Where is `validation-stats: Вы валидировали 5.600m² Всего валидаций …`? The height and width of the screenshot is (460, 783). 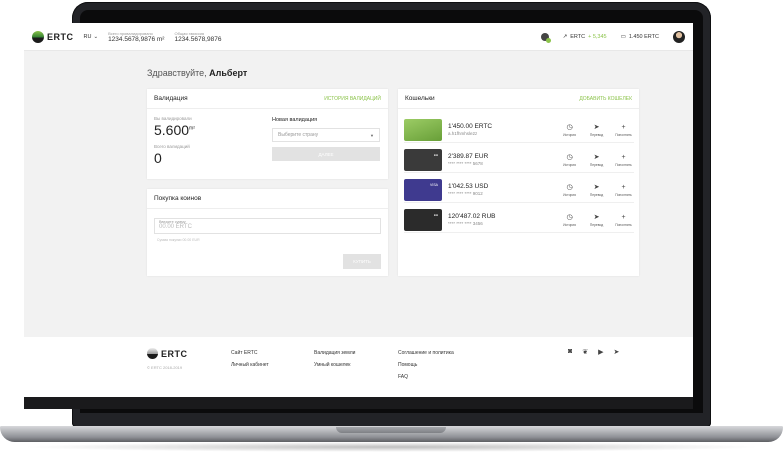 validation-stats: Вы валидировали 5.600m² Всего валидаций … is located at coordinates (174, 141).